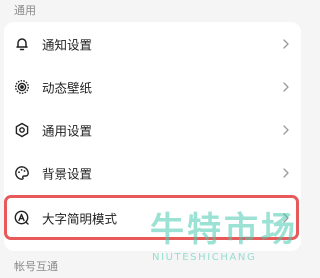  What do you see at coordinates (22, 87) in the screenshot?
I see `dynamic-wallpaper-icon` at bounding box center [22, 87].